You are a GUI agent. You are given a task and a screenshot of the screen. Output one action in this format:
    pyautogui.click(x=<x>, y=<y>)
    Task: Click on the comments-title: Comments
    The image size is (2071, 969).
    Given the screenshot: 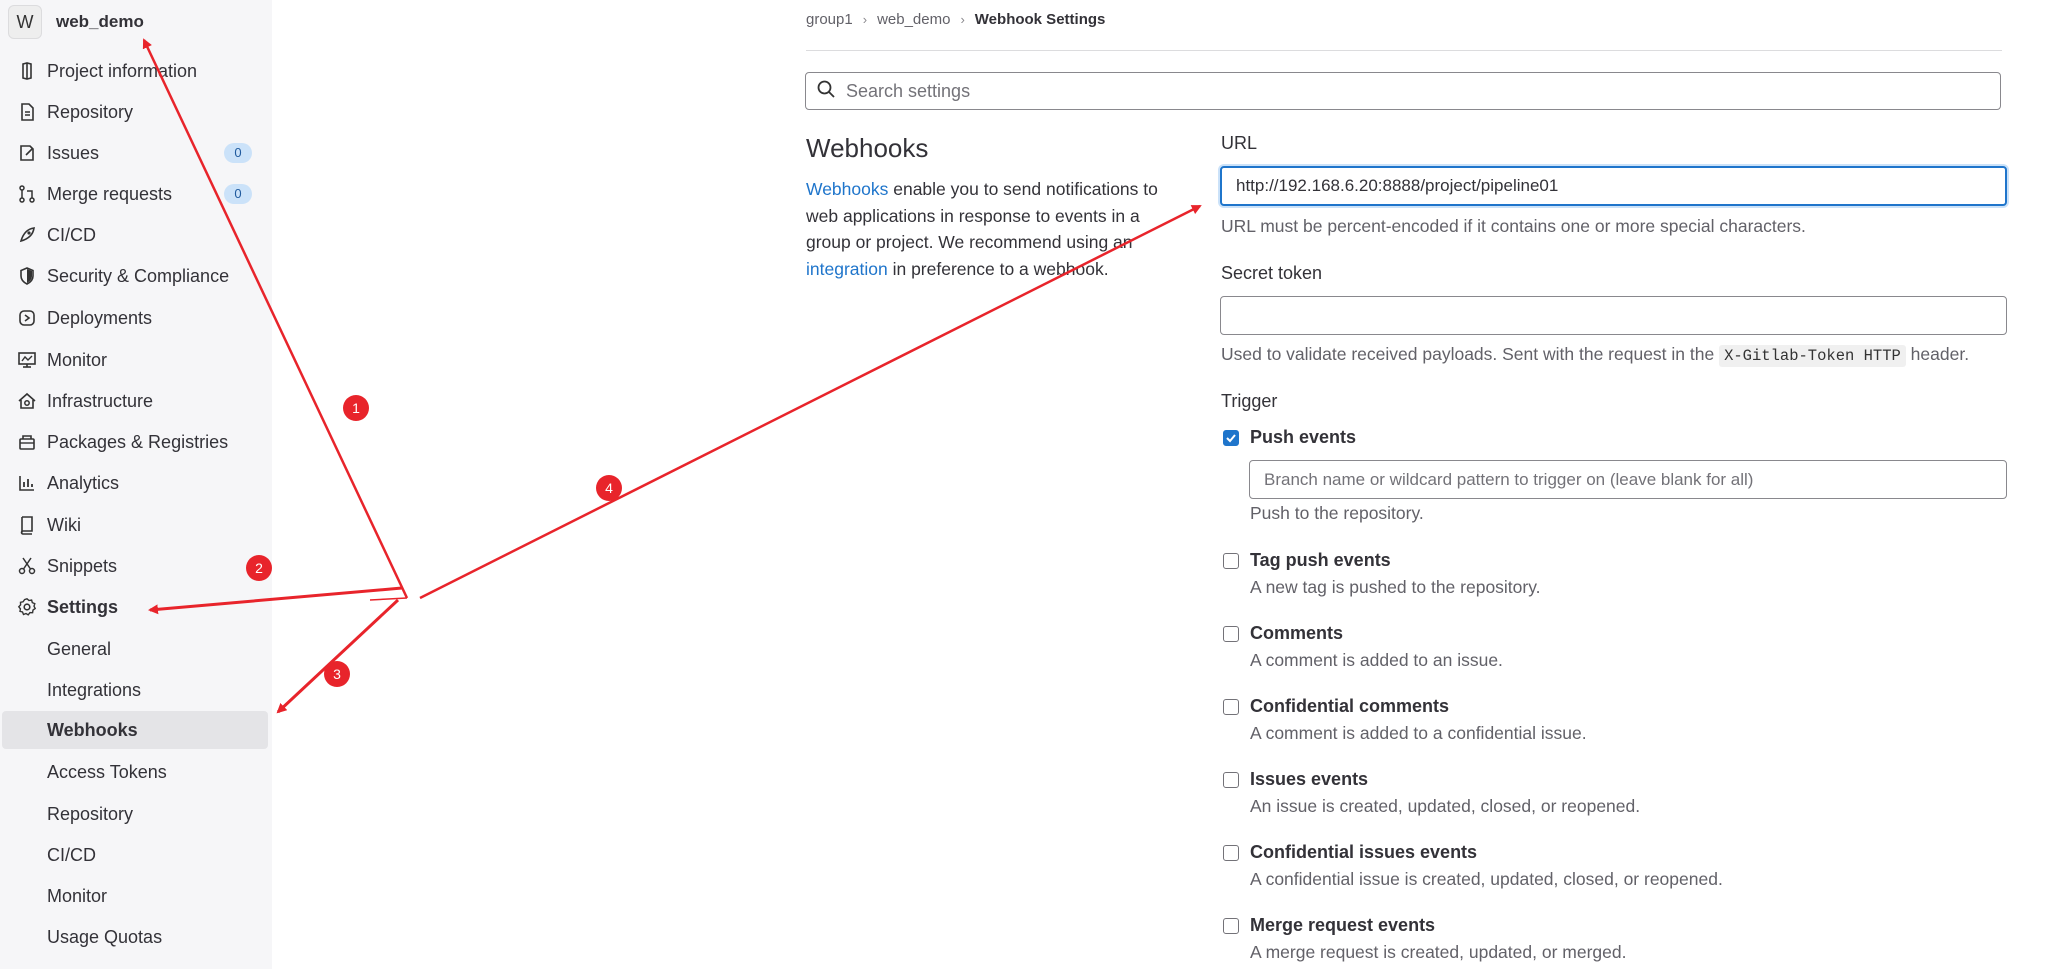 What is the action you would take?
    pyautogui.click(x=1297, y=633)
    